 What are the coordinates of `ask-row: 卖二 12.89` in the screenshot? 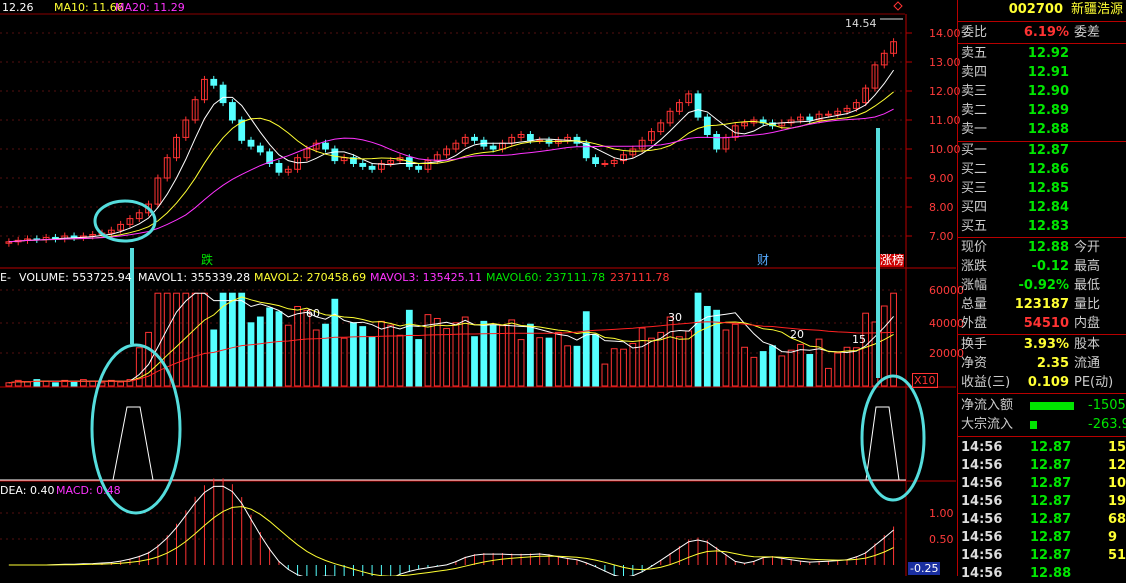 It's located at (1042, 111).